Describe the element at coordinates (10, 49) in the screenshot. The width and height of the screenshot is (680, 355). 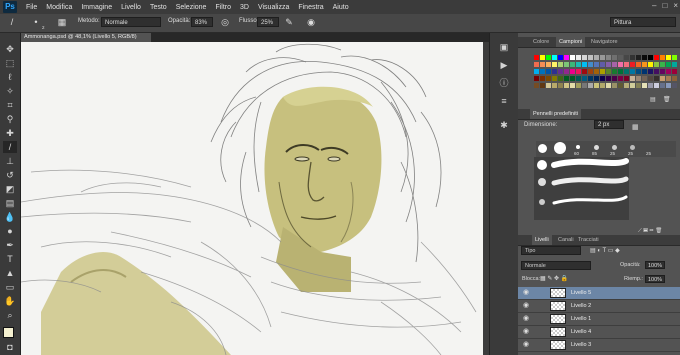
I see `move-tool-icon: ✥` at that location.